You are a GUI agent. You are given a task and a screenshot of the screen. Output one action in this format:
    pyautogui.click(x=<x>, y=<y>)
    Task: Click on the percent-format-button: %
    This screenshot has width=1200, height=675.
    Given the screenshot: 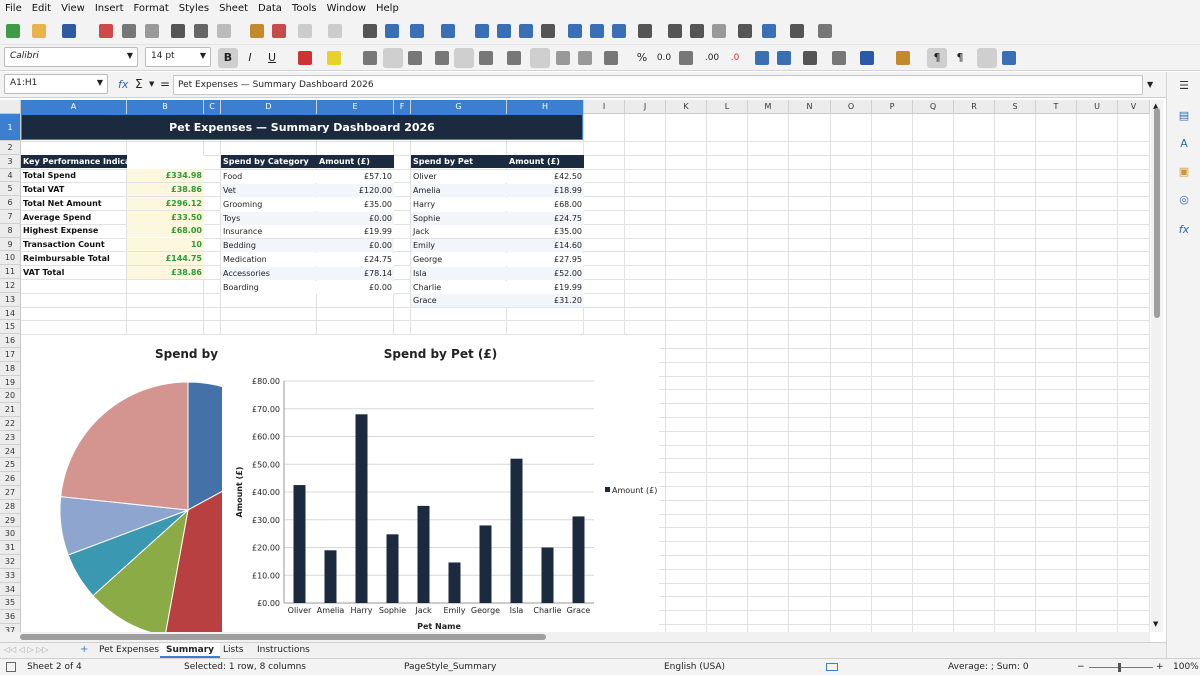 What is the action you would take?
    pyautogui.click(x=642, y=58)
    